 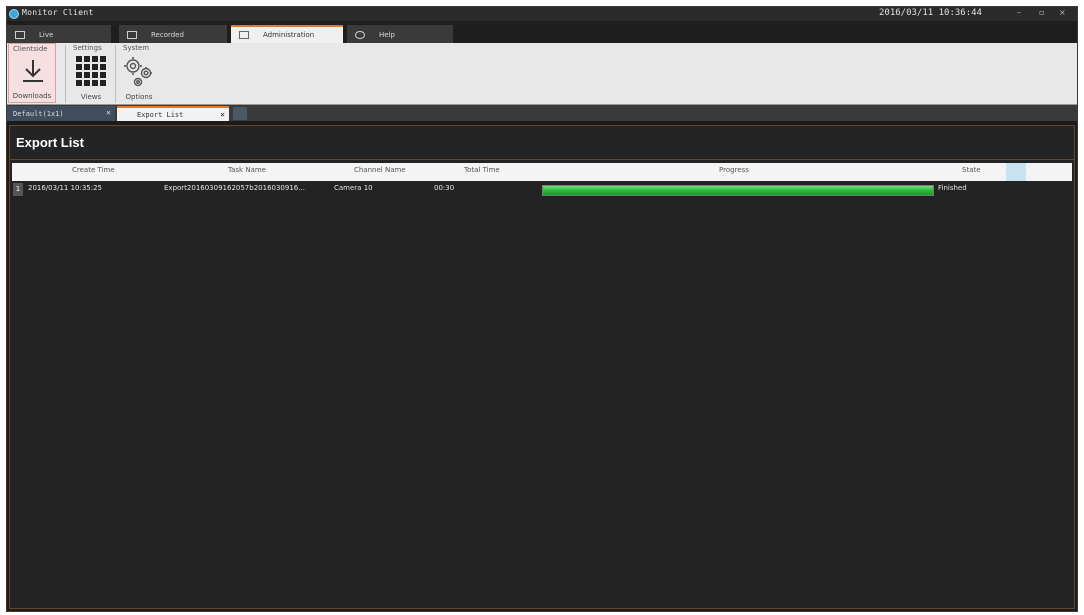 What do you see at coordinates (160, 114) in the screenshot?
I see `doc-tab-label: Export List` at bounding box center [160, 114].